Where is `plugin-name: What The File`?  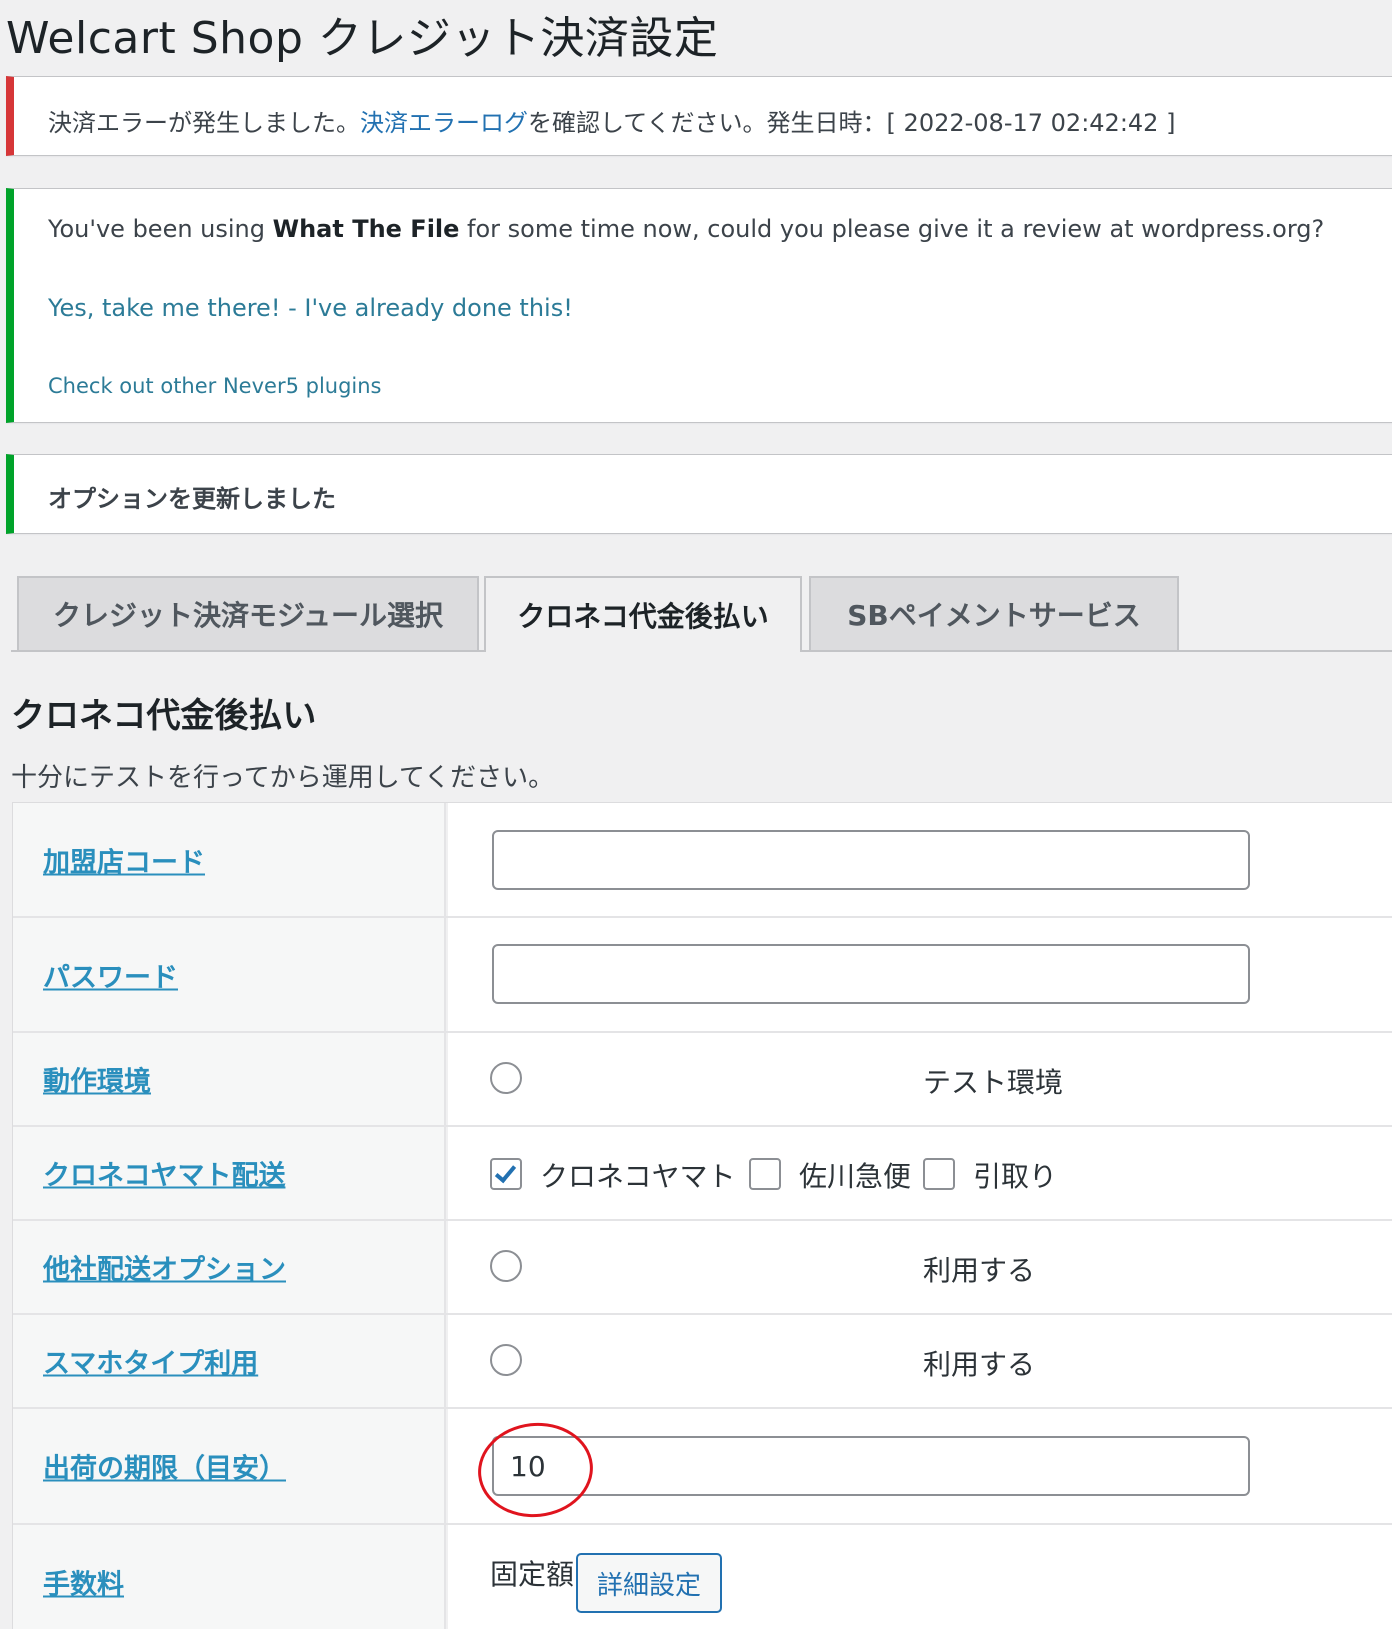 plugin-name: What The File is located at coordinates (366, 229).